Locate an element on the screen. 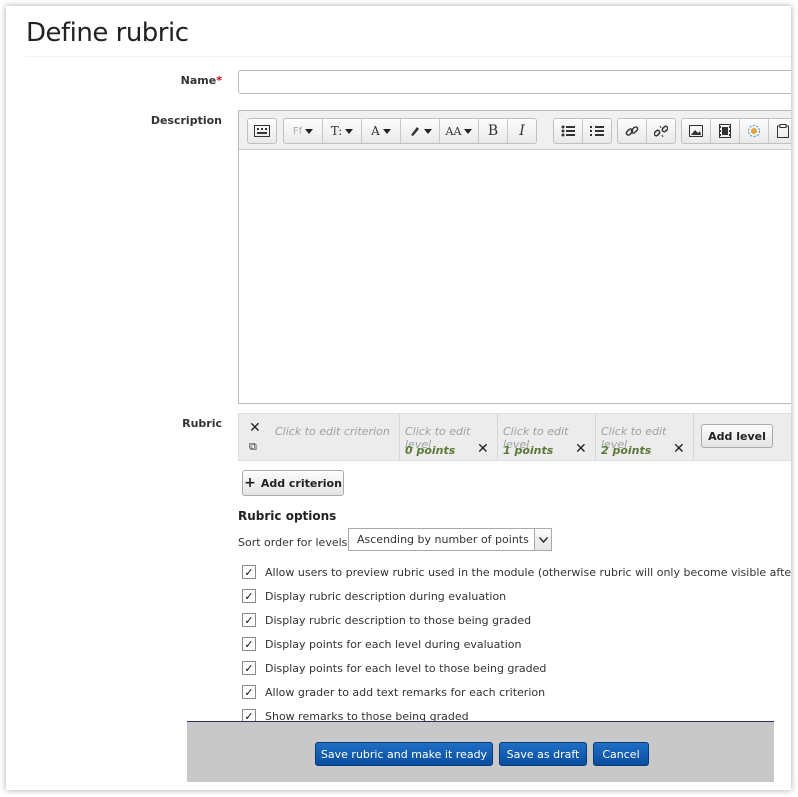 This screenshot has width=798, height=797. highlight-icon is located at coordinates (420, 131).